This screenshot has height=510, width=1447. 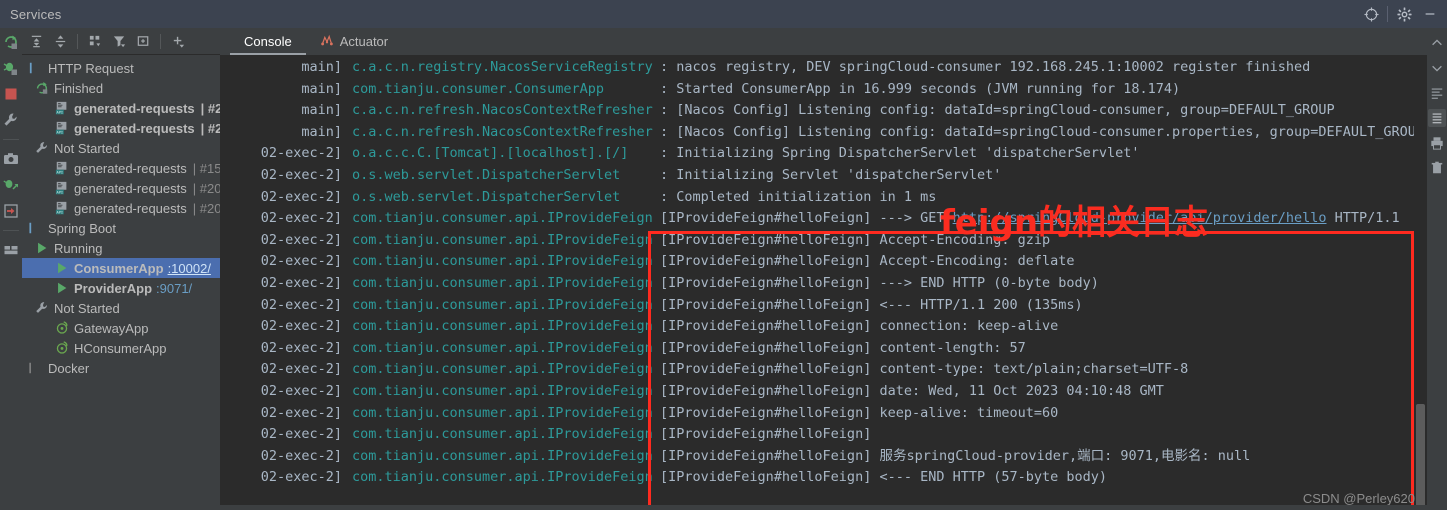 What do you see at coordinates (1387, 14) in the screenshot?
I see `titlebar-separator` at bounding box center [1387, 14].